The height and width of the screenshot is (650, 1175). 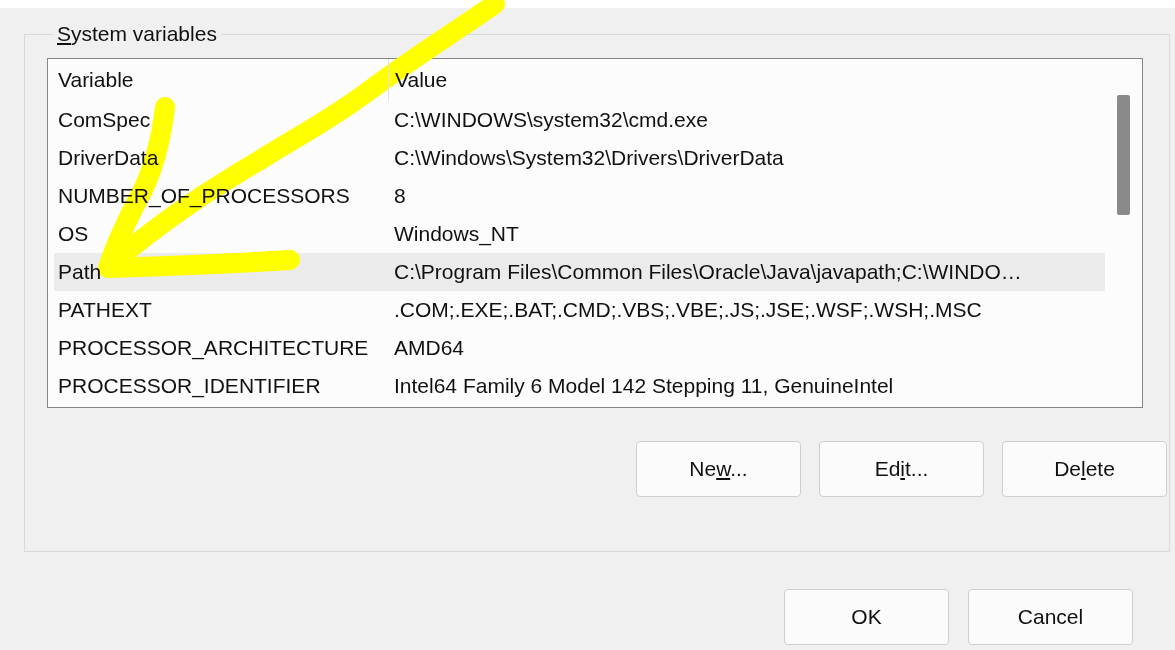 What do you see at coordinates (579, 348) in the screenshot?
I see `variable-row: PROCESSOR_ARCHITECTURE AMD64` at bounding box center [579, 348].